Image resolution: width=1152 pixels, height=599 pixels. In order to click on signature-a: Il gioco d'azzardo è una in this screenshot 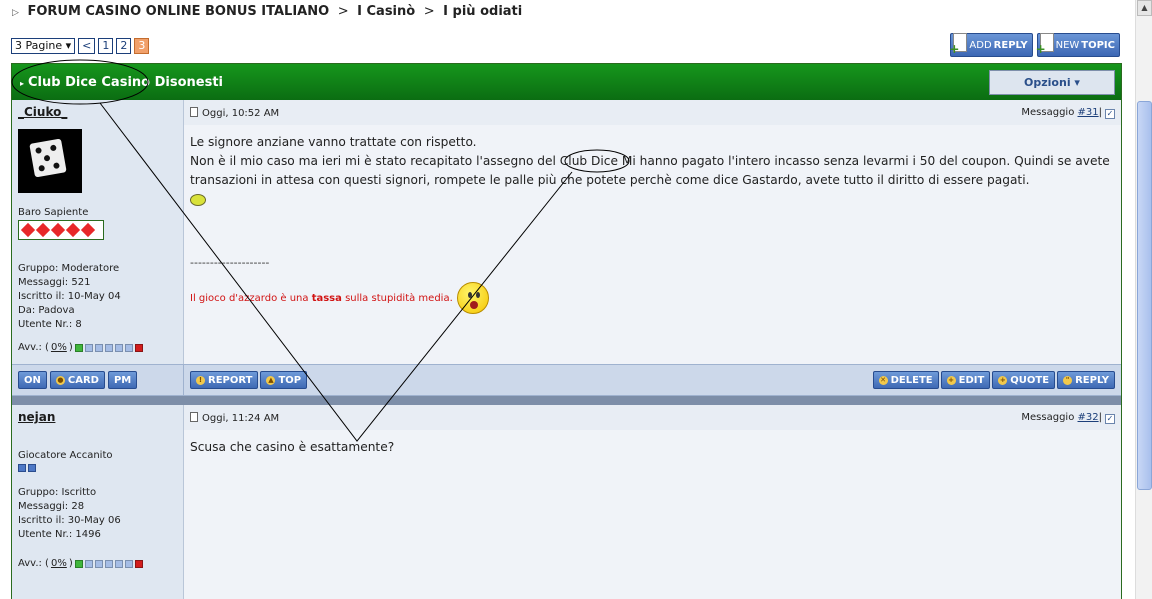, I will do `click(251, 298)`.